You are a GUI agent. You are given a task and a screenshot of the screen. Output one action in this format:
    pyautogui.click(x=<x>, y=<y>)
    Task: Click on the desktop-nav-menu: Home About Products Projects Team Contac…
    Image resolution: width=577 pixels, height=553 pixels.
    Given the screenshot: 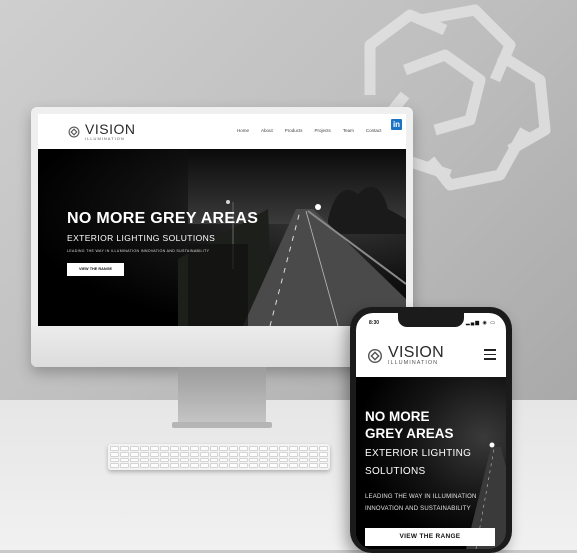 What is the action you would take?
    pyautogui.click(x=309, y=130)
    